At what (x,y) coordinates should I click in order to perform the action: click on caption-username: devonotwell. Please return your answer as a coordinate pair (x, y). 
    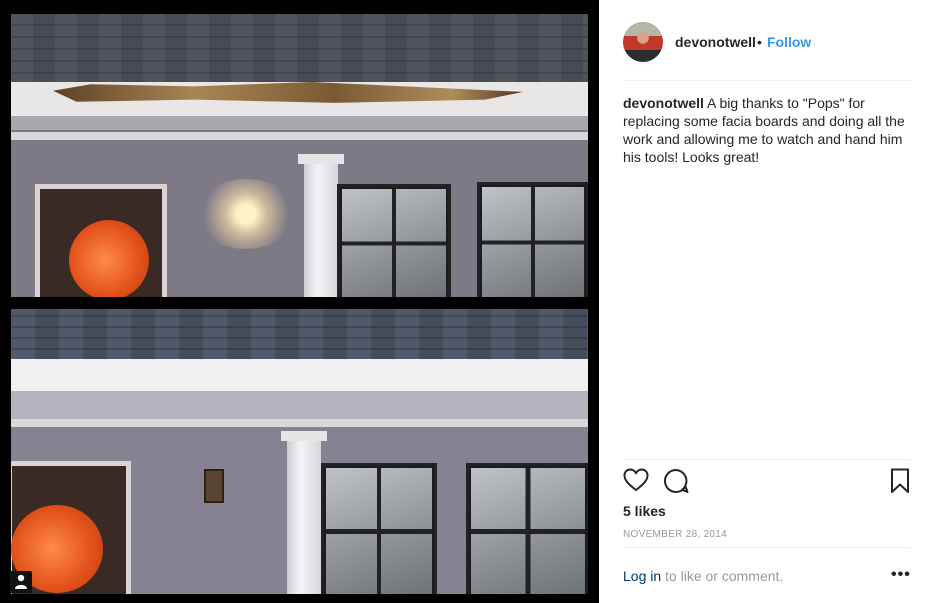
    Looking at the image, I should click on (663, 103).